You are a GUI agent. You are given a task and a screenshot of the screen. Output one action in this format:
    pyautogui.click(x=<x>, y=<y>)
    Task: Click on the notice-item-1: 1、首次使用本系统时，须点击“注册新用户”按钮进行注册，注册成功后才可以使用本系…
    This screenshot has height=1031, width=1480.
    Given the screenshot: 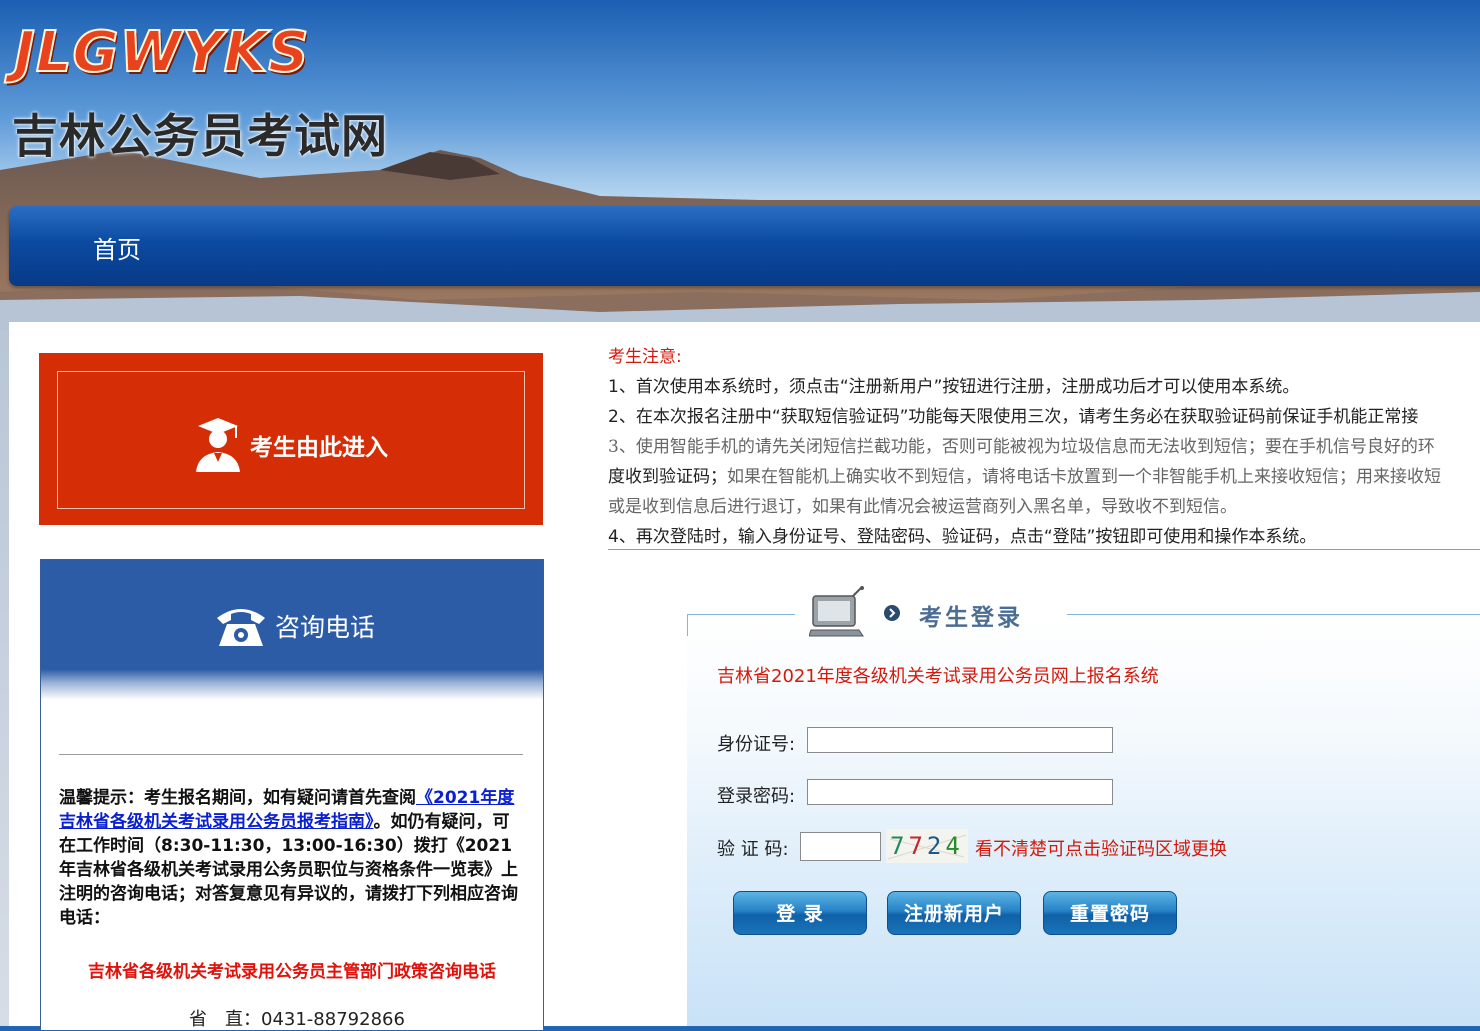 What is the action you would take?
    pyautogui.click(x=954, y=387)
    